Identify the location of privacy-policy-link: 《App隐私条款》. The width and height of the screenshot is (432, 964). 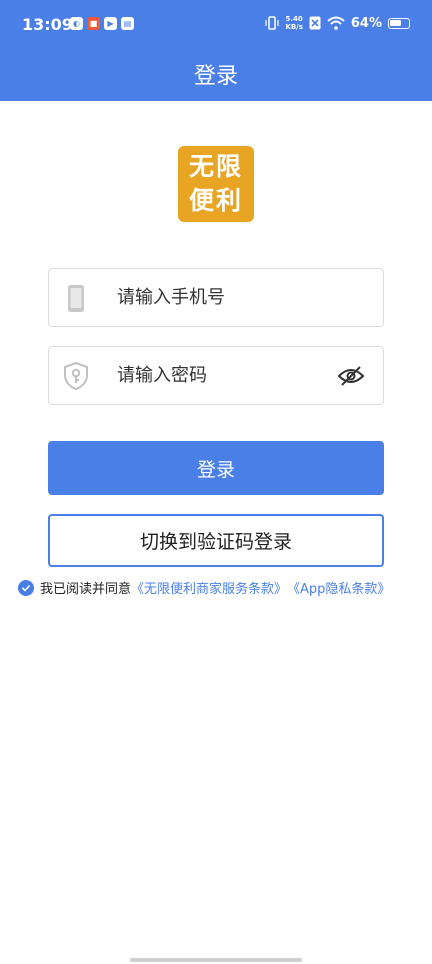
(338, 587).